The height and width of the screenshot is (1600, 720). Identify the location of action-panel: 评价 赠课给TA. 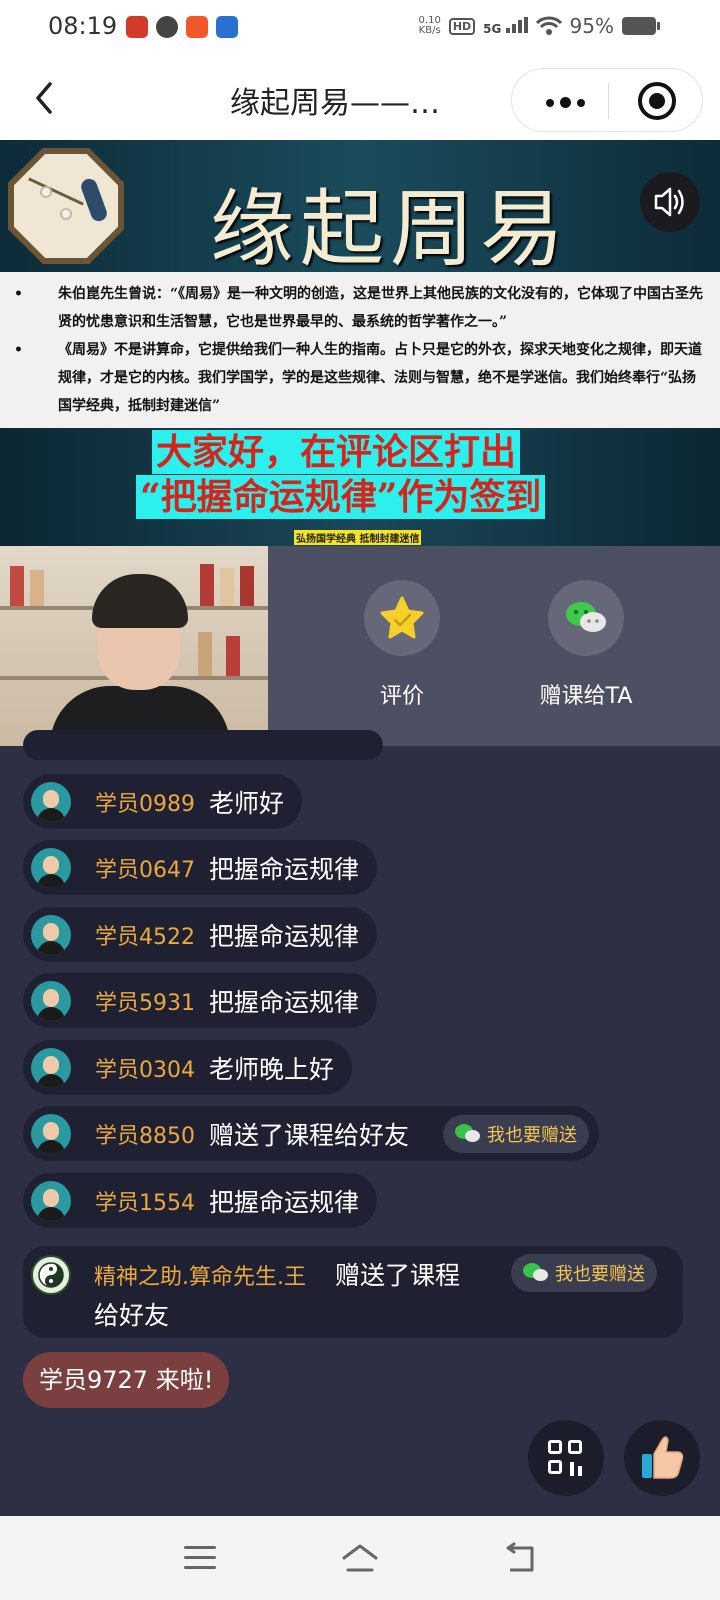
(494, 646).